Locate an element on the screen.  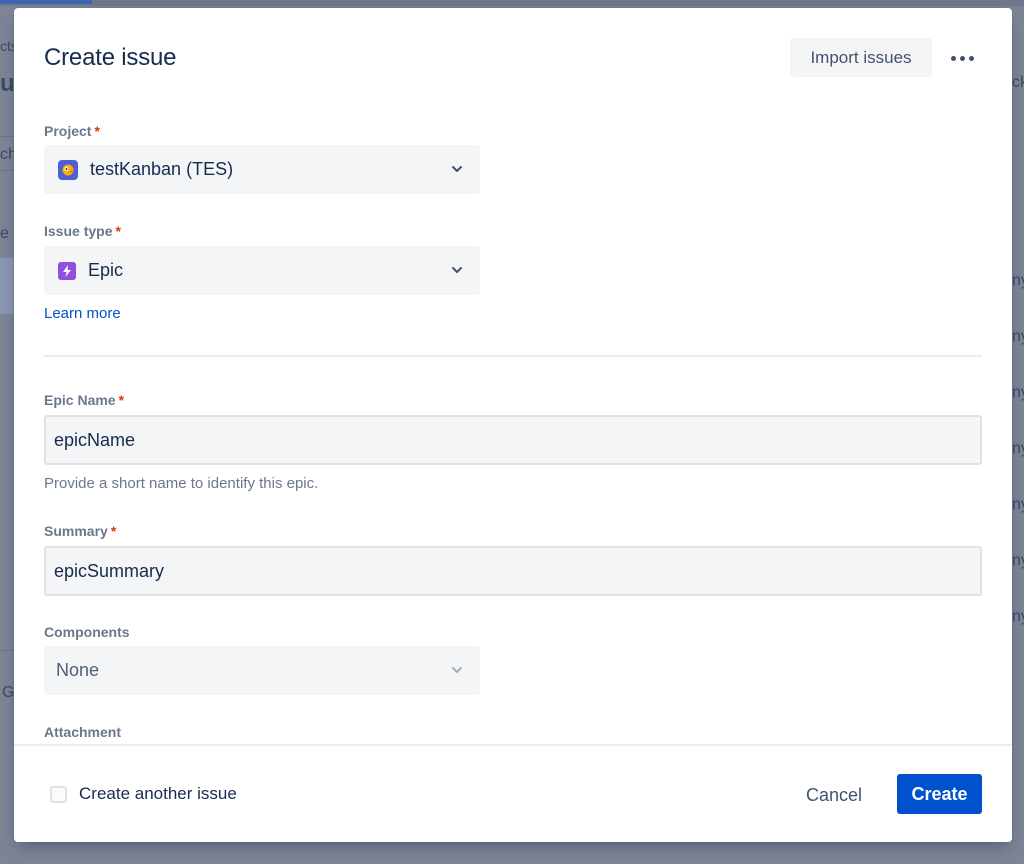
components-label: Components is located at coordinates (87, 632).